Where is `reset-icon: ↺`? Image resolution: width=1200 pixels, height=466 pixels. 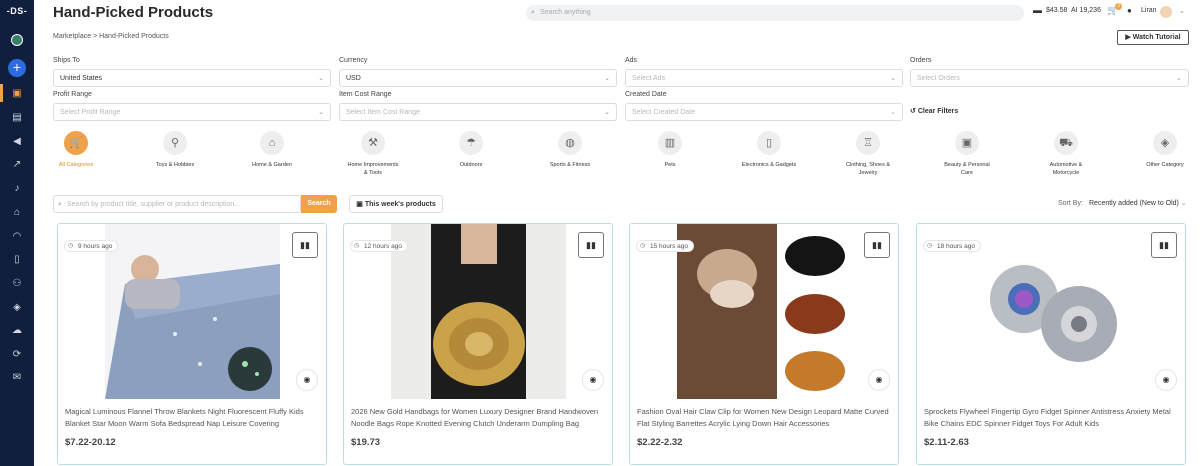 reset-icon: ↺ is located at coordinates (913, 111).